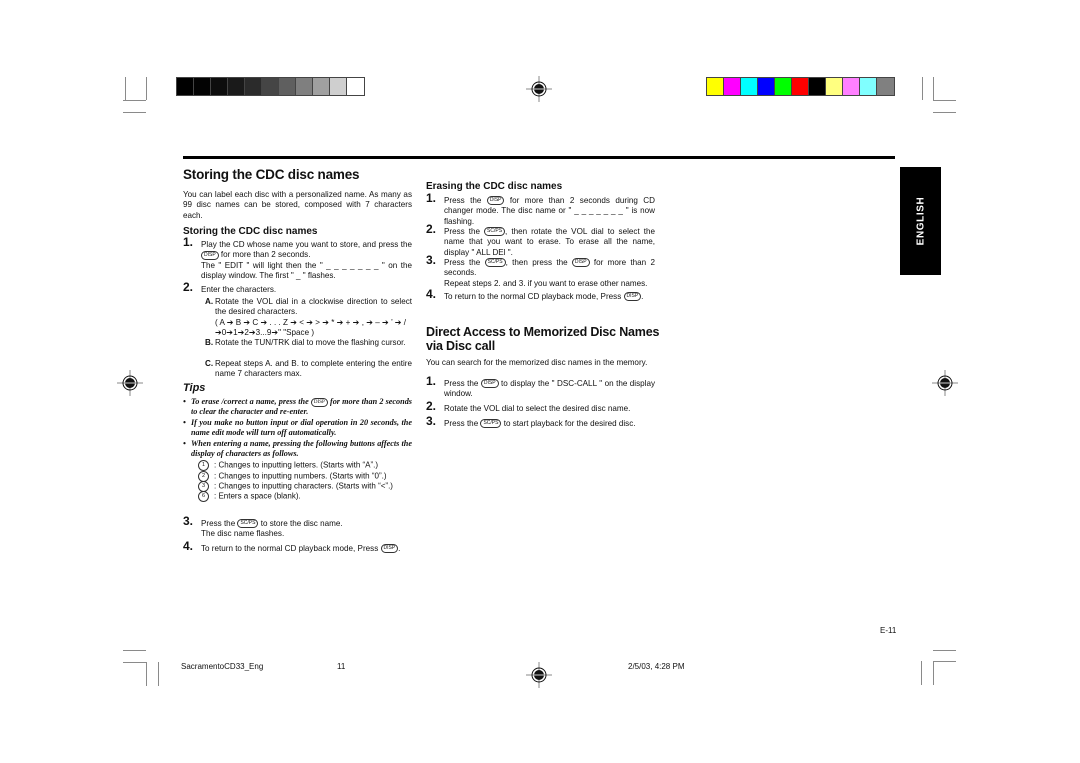 Image resolution: width=1080 pixels, height=763 pixels. I want to click on step-number: 4., so click(188, 546).